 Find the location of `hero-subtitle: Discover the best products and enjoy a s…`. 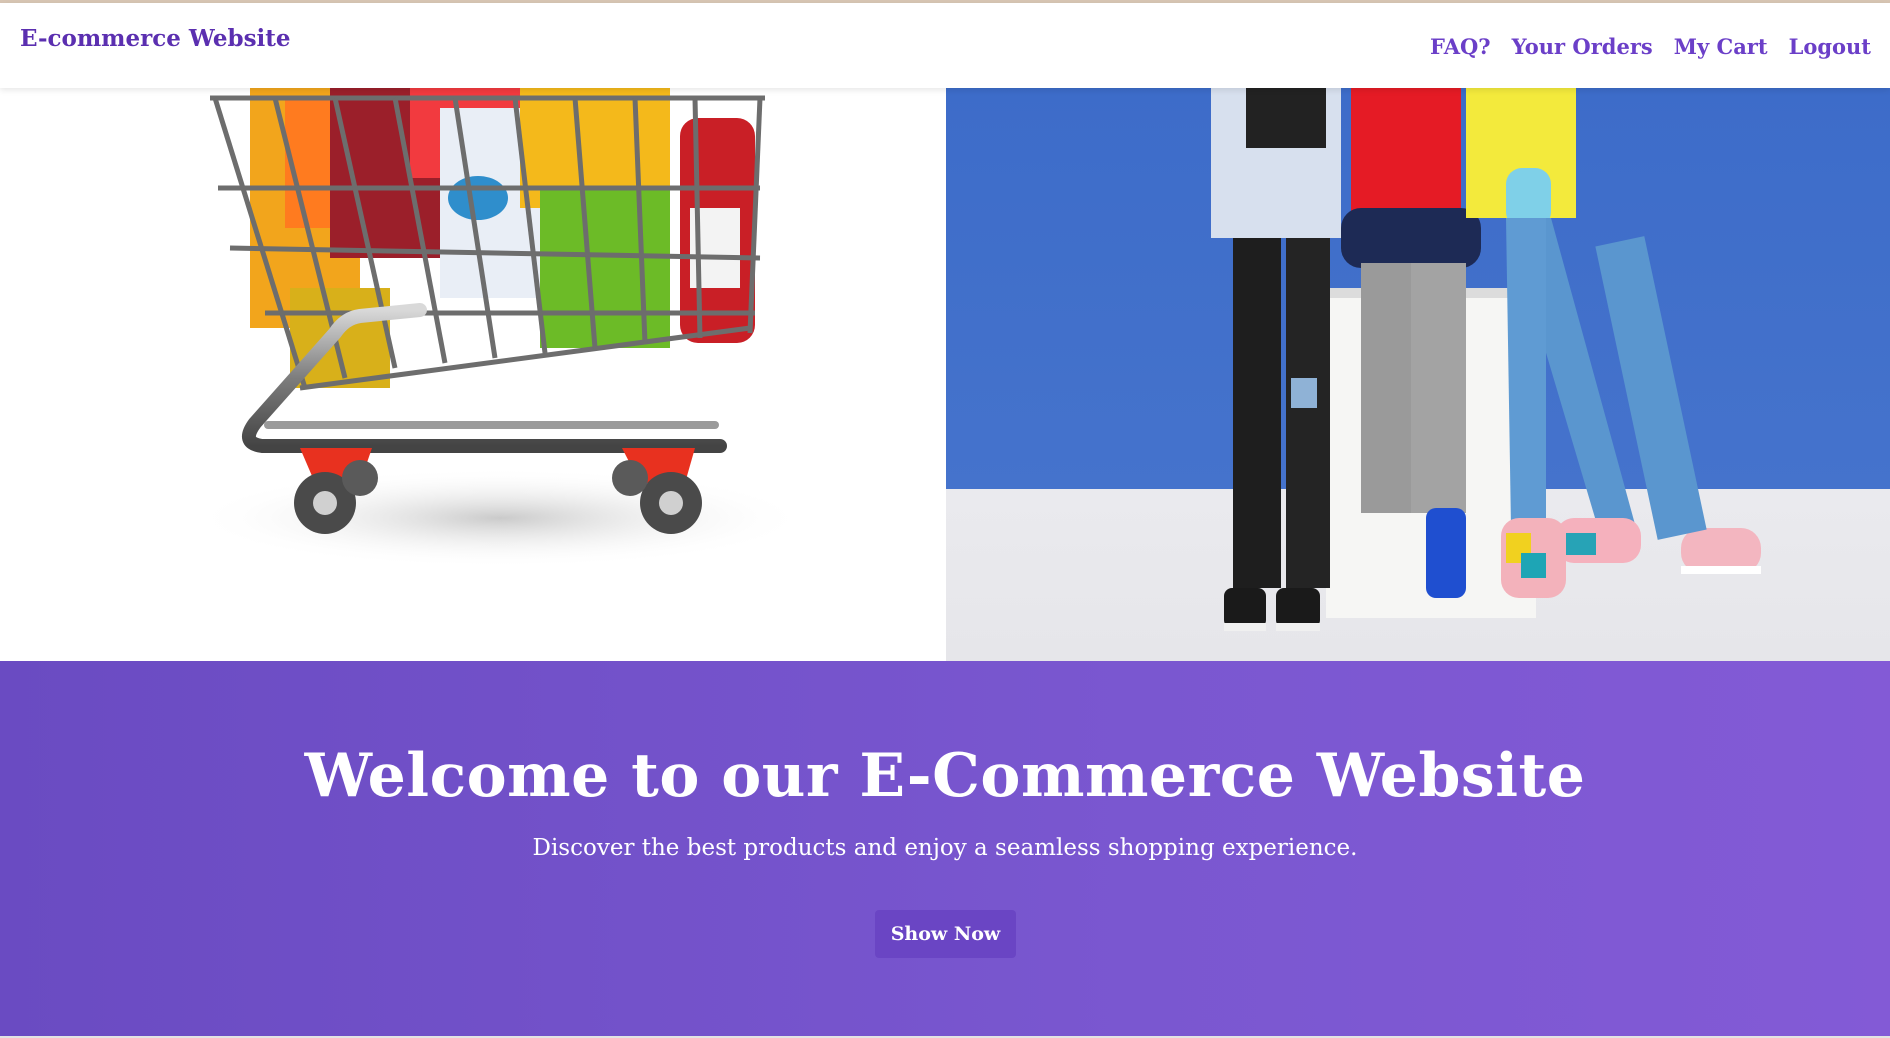

hero-subtitle: Discover the best products and enjoy a s… is located at coordinates (945, 848).